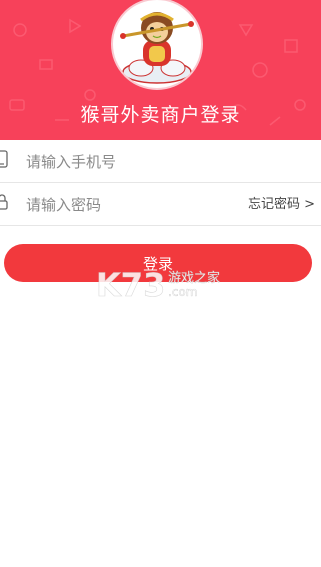 The width and height of the screenshot is (321, 567). I want to click on watermark-domain: .com, so click(182, 292).